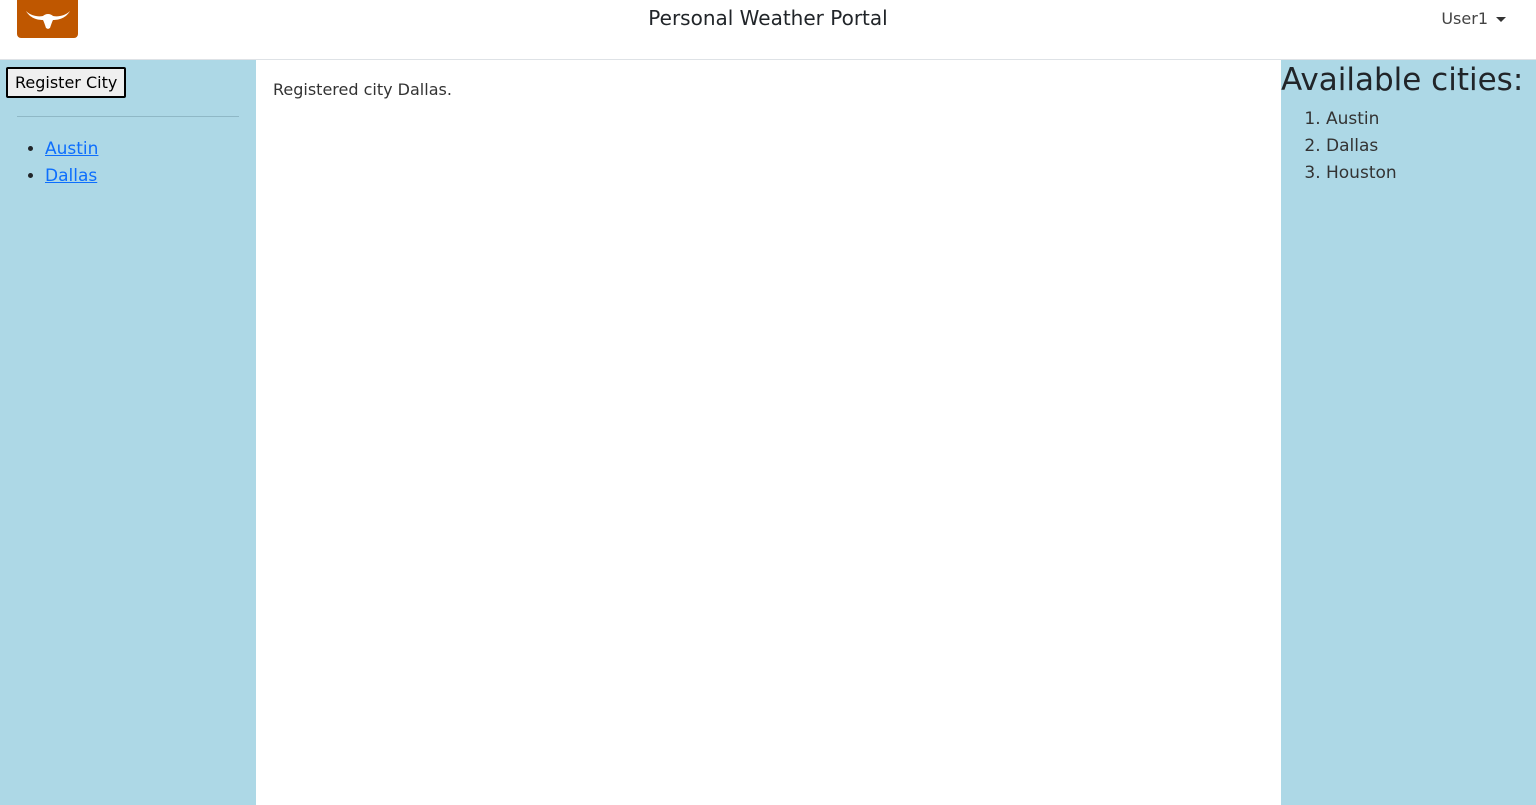 This screenshot has width=1536, height=805. What do you see at coordinates (1464, 18) in the screenshot?
I see `user-name: User1` at bounding box center [1464, 18].